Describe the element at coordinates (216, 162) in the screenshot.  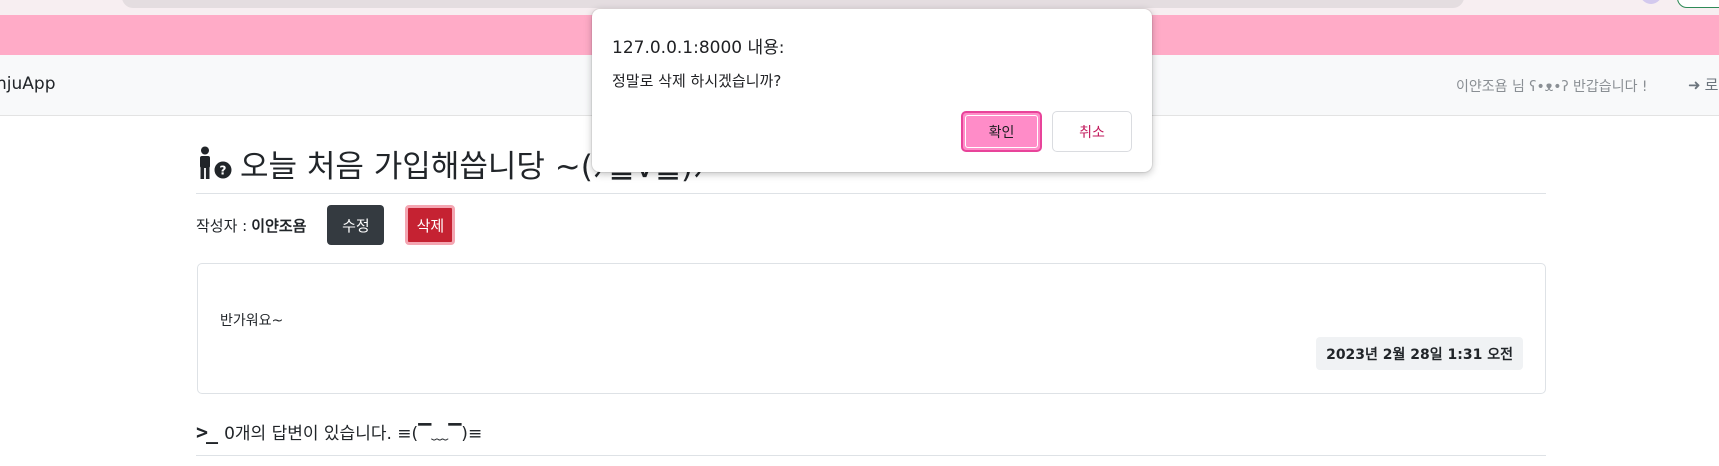
I see `person-question-icon: ?` at that location.